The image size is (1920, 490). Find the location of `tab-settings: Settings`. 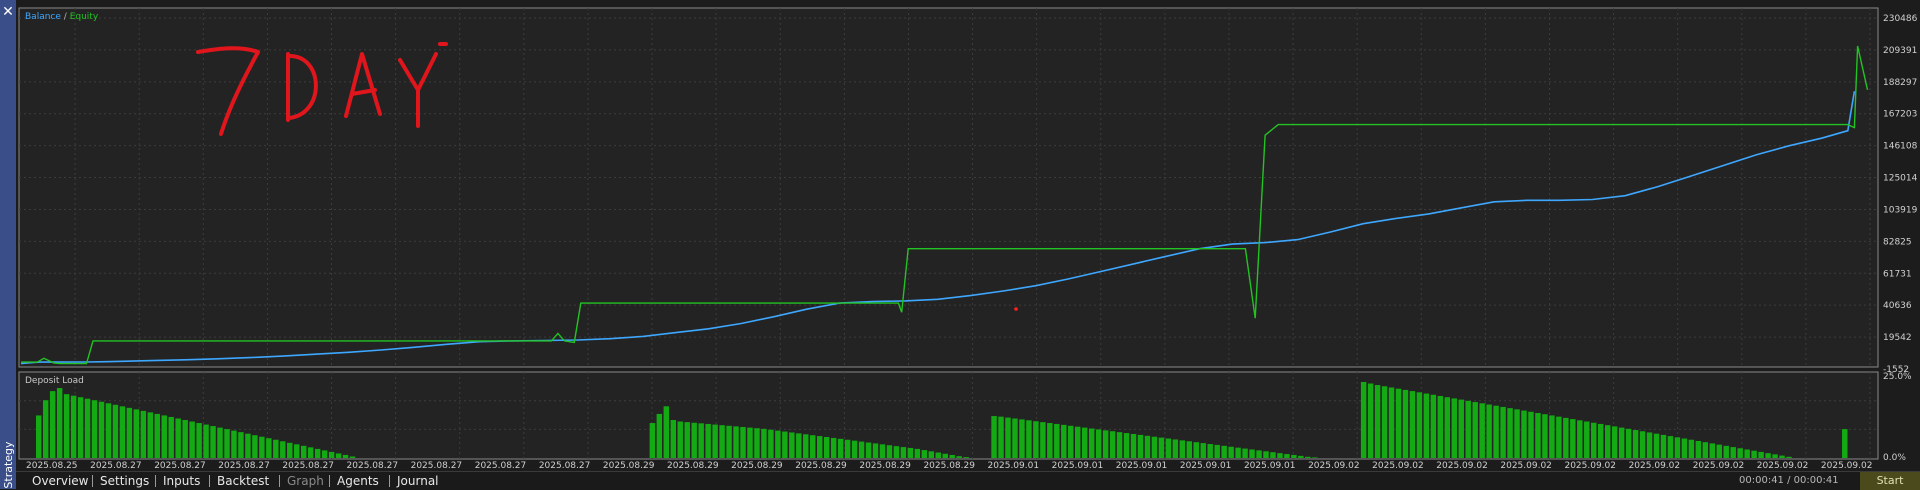

tab-settings: Settings is located at coordinates (124, 481).